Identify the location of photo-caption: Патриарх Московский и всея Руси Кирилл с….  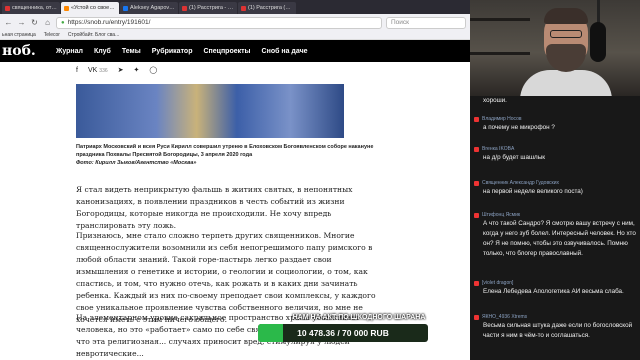
(226, 155).